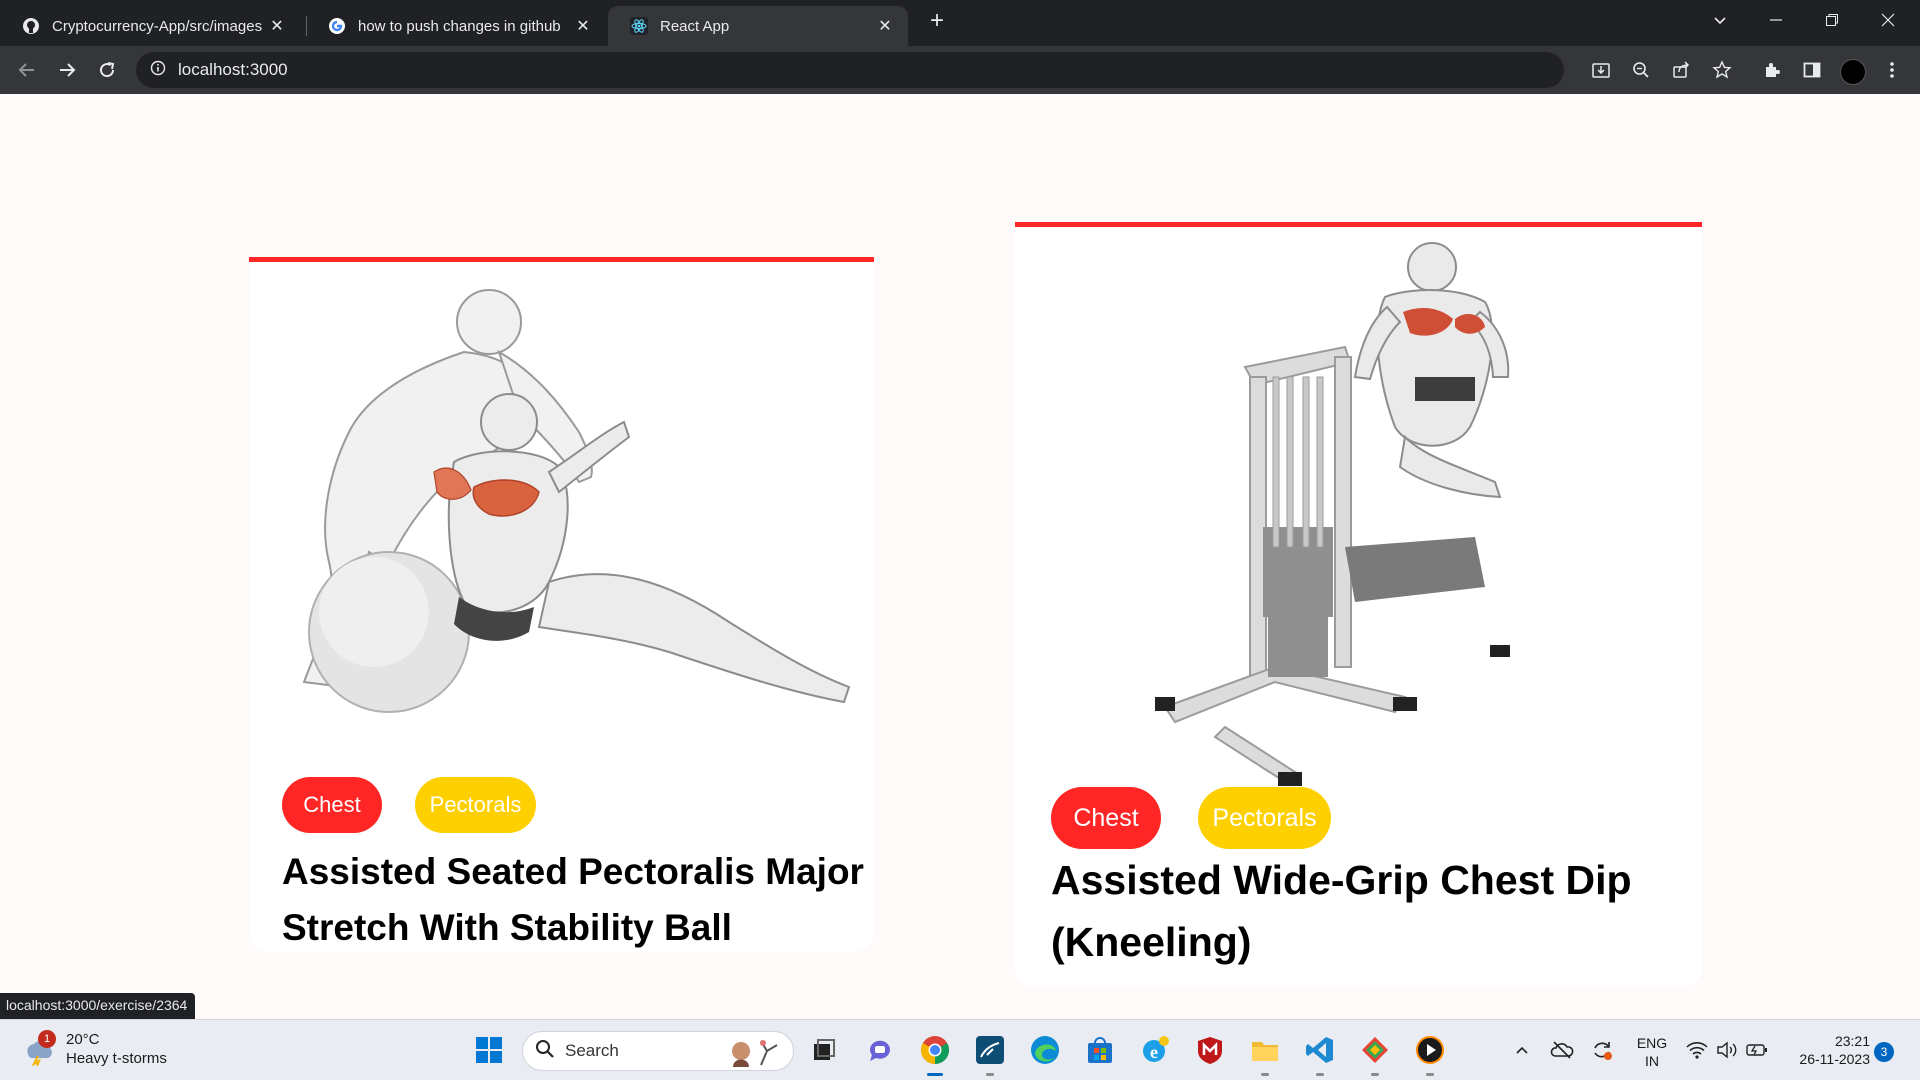  Describe the element at coordinates (1602, 1050) in the screenshot. I see `sync-icon` at that location.